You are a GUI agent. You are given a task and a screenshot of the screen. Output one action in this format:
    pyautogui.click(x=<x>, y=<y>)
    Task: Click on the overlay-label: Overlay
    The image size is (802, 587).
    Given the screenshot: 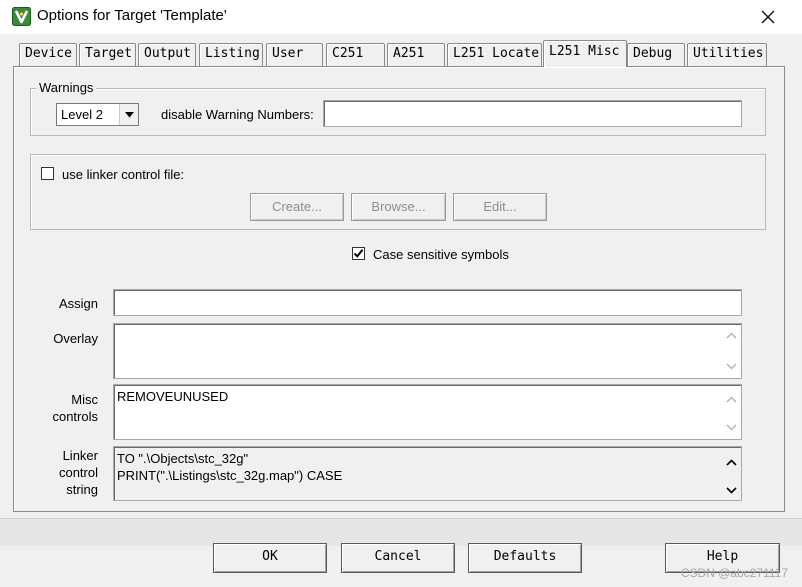 What is the action you would take?
    pyautogui.click(x=75, y=338)
    